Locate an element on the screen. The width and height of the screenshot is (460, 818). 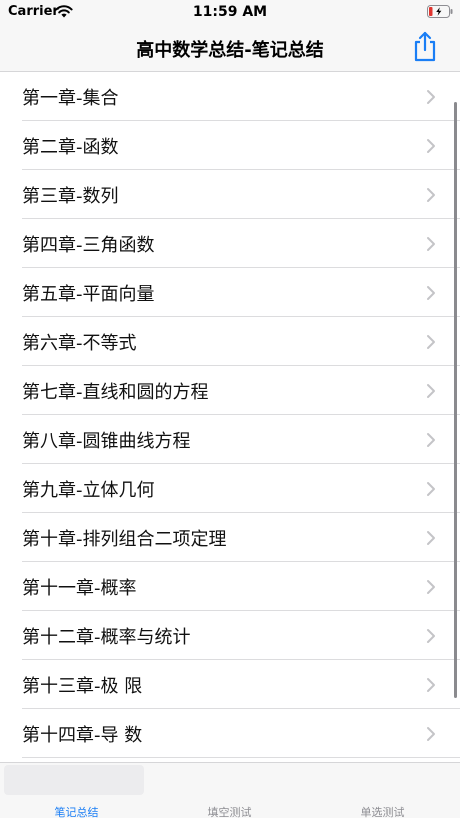
list-item: 第十二章-概率与统计 is located at coordinates (230, 635).